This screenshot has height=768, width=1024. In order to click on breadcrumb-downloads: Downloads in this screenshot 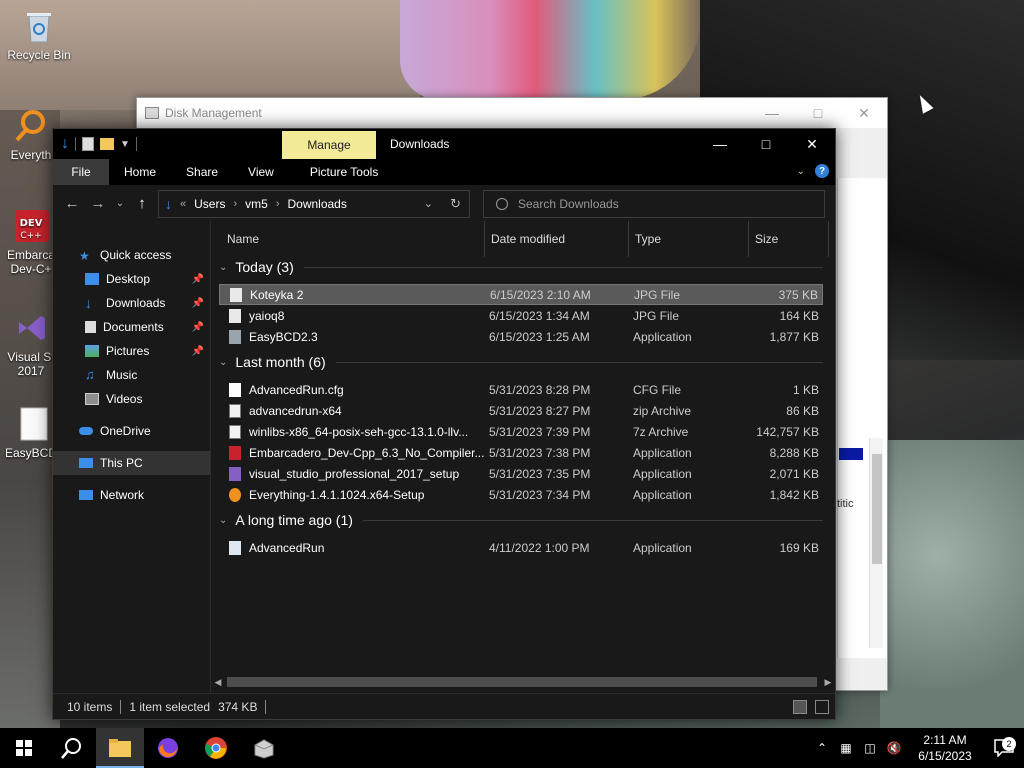, I will do `click(316, 204)`.